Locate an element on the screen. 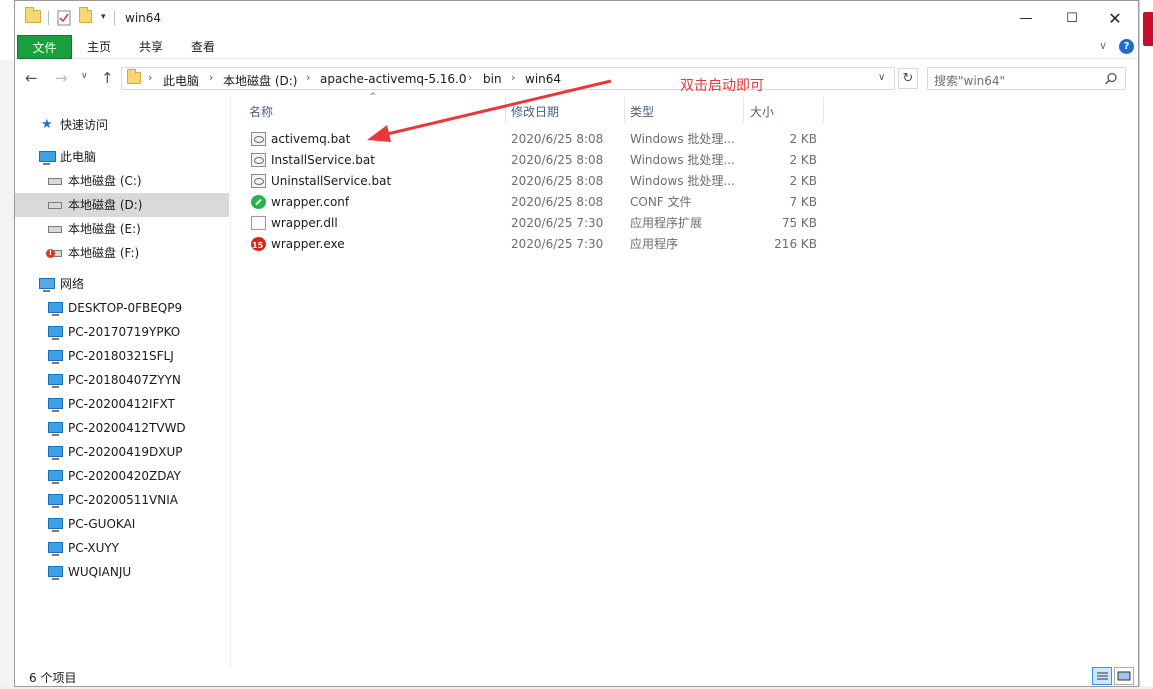  nav-computer: PC-20180407ZYYN is located at coordinates (122, 380).